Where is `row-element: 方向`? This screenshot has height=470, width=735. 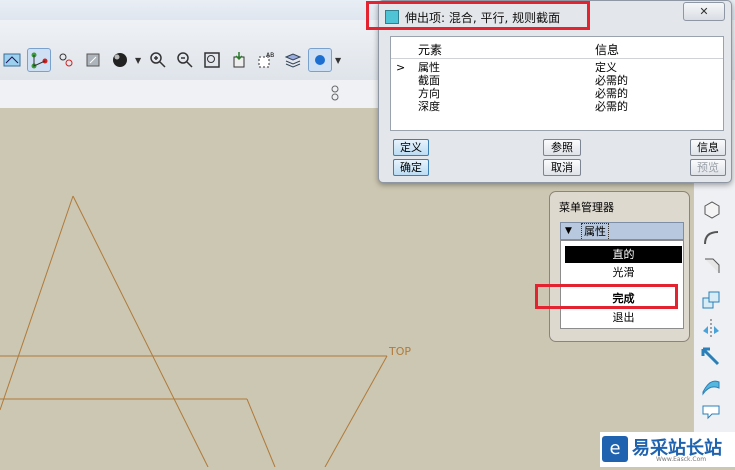 row-element: 方向 is located at coordinates (429, 93).